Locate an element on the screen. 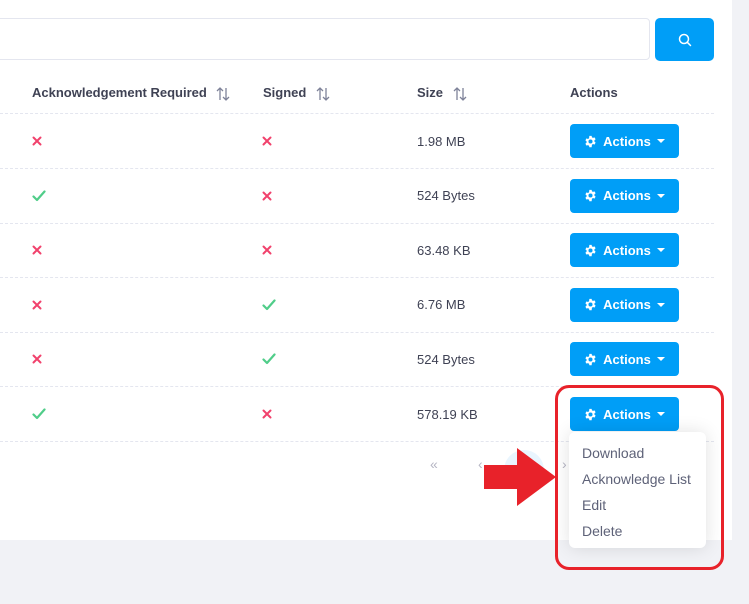 The height and width of the screenshot is (604, 749). search-icon is located at coordinates (684, 39).